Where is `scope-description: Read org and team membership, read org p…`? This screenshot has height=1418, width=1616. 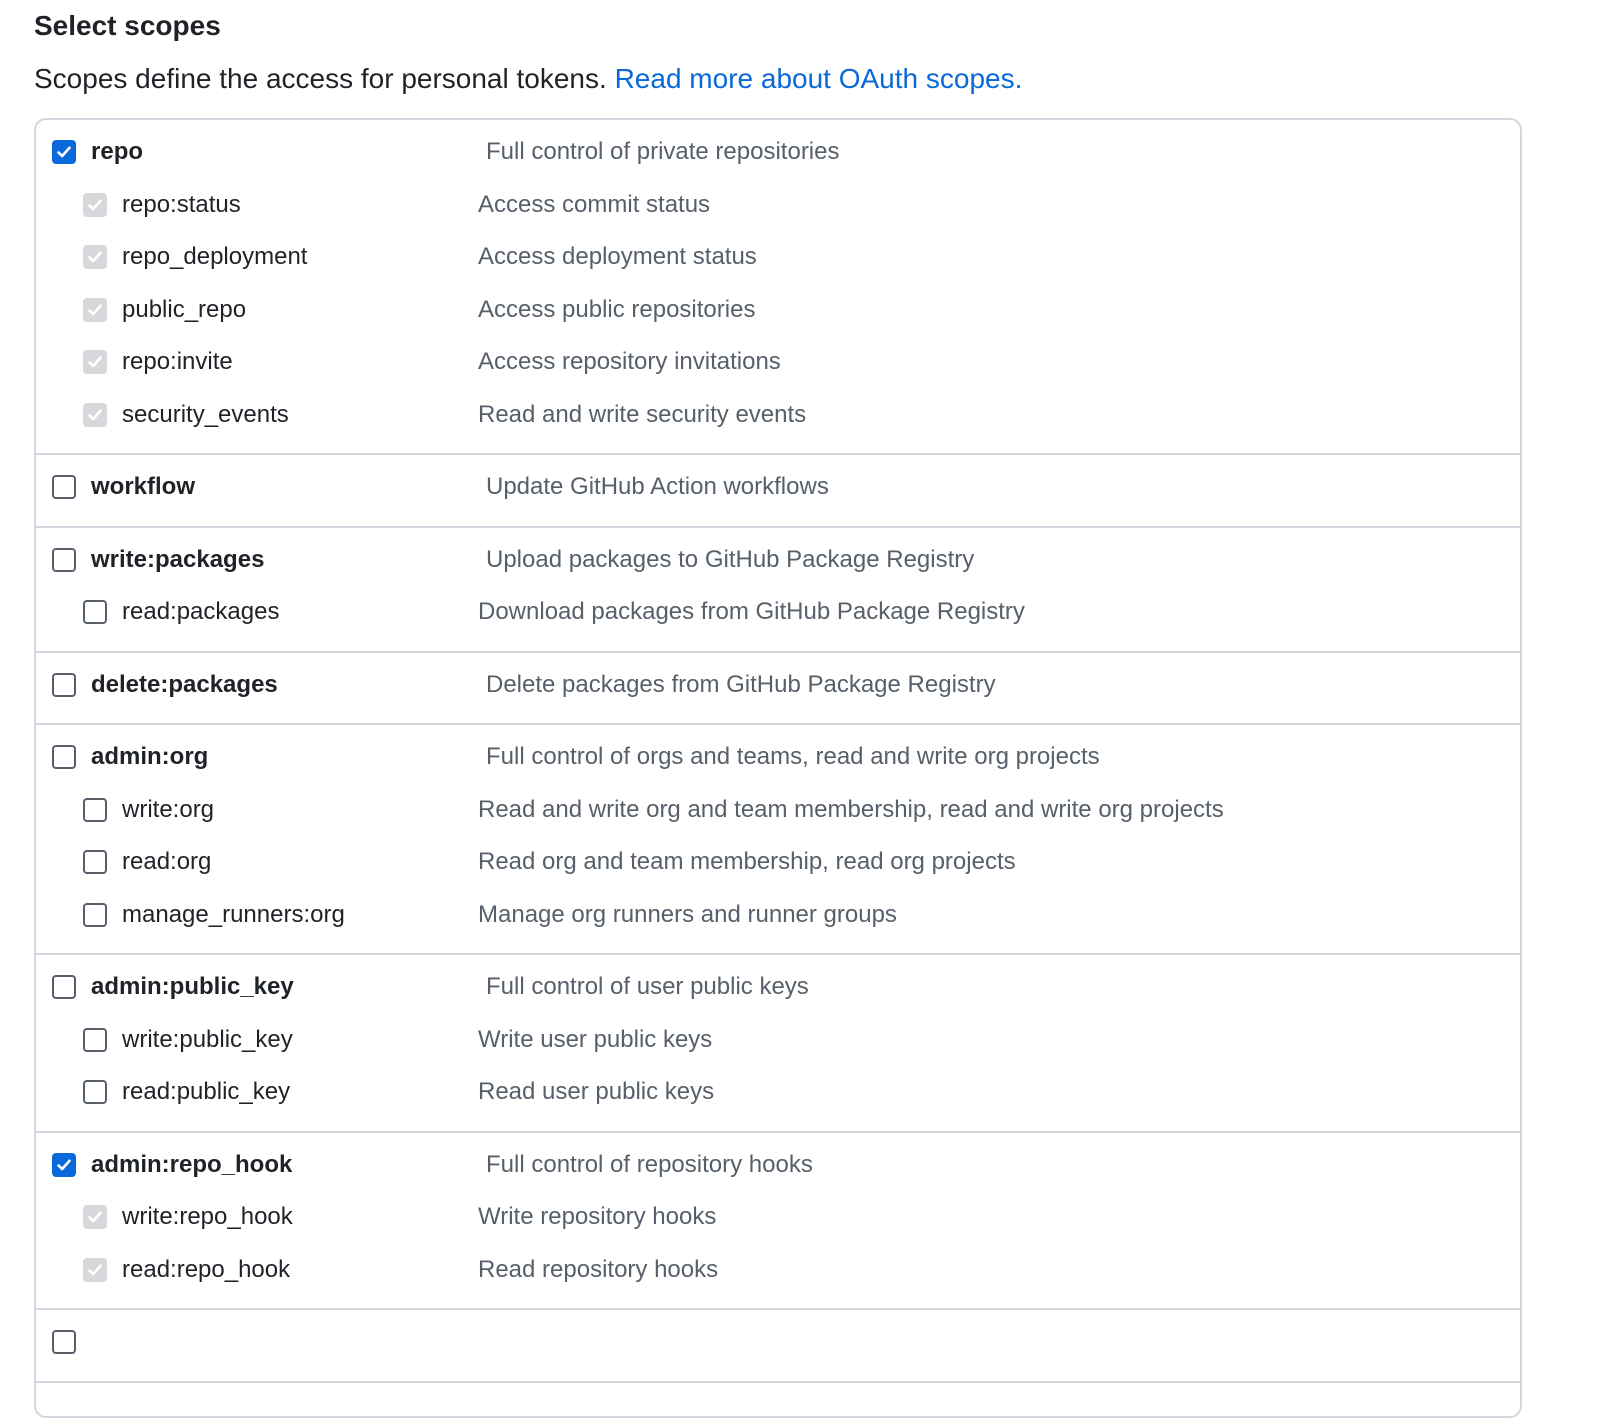 scope-description: Read org and team membership, read org p… is located at coordinates (747, 861).